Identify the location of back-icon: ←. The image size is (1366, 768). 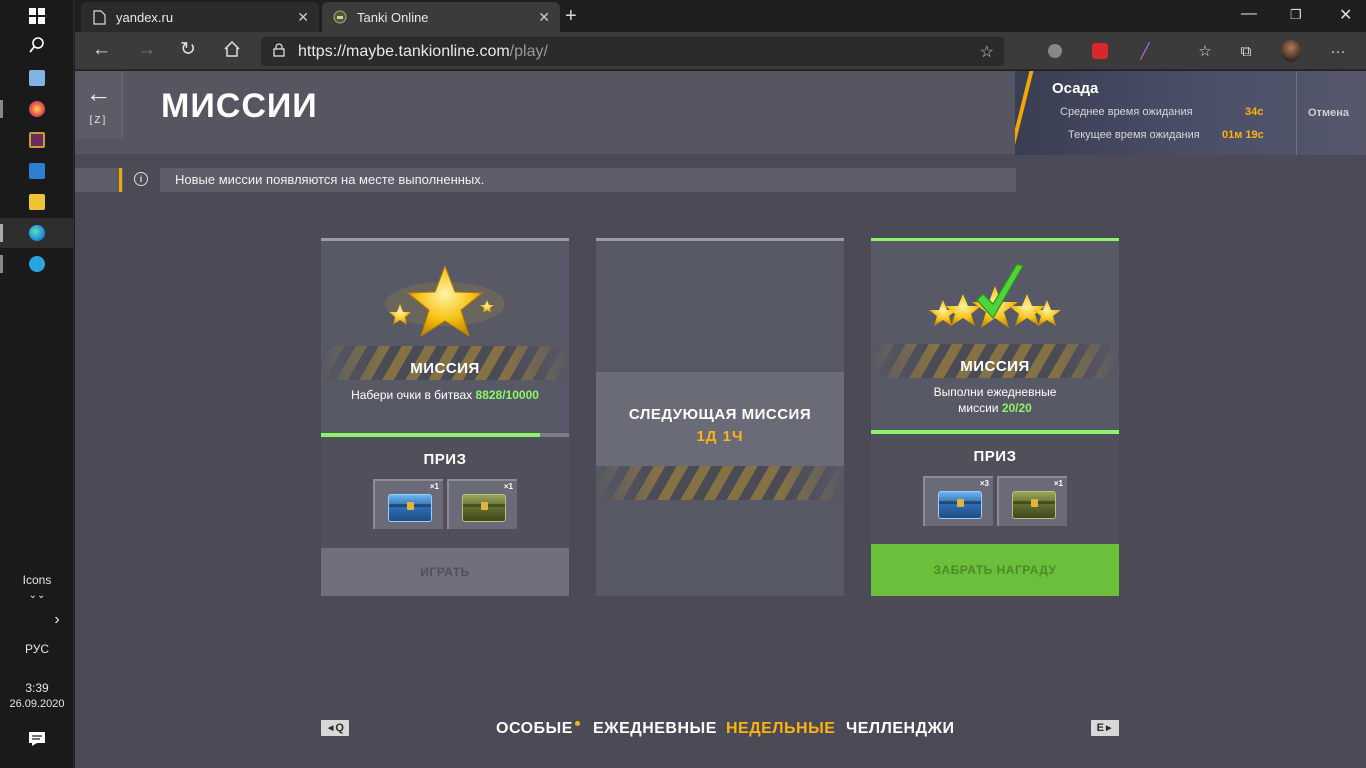
(101, 50).